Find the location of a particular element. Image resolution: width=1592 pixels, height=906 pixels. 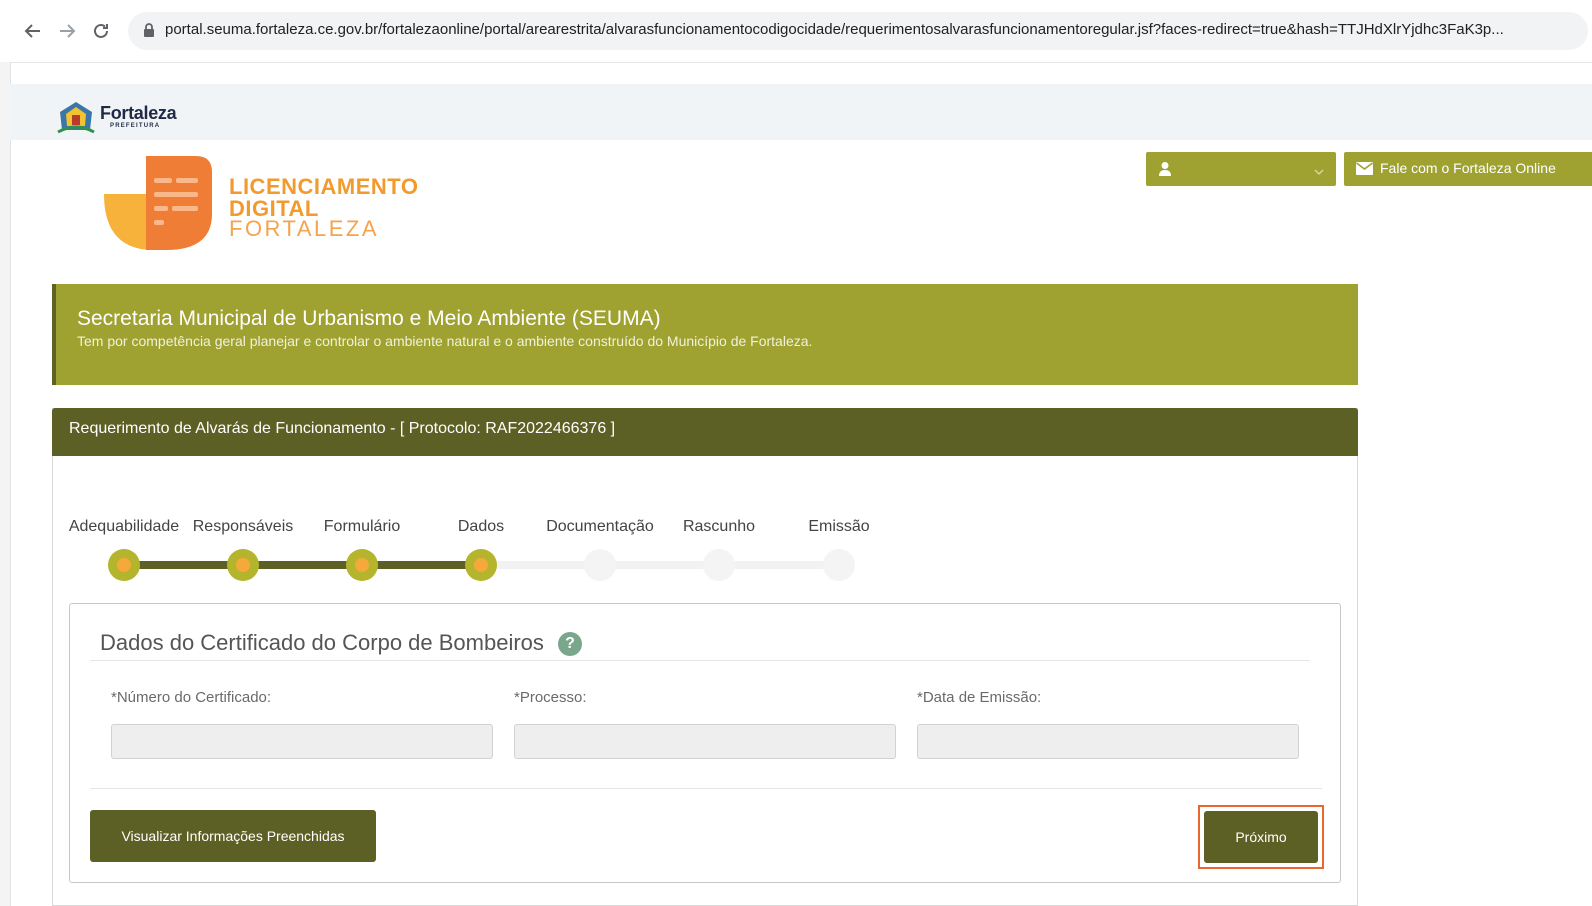

step-label-rascunho: Rascunho is located at coordinates (719, 526).